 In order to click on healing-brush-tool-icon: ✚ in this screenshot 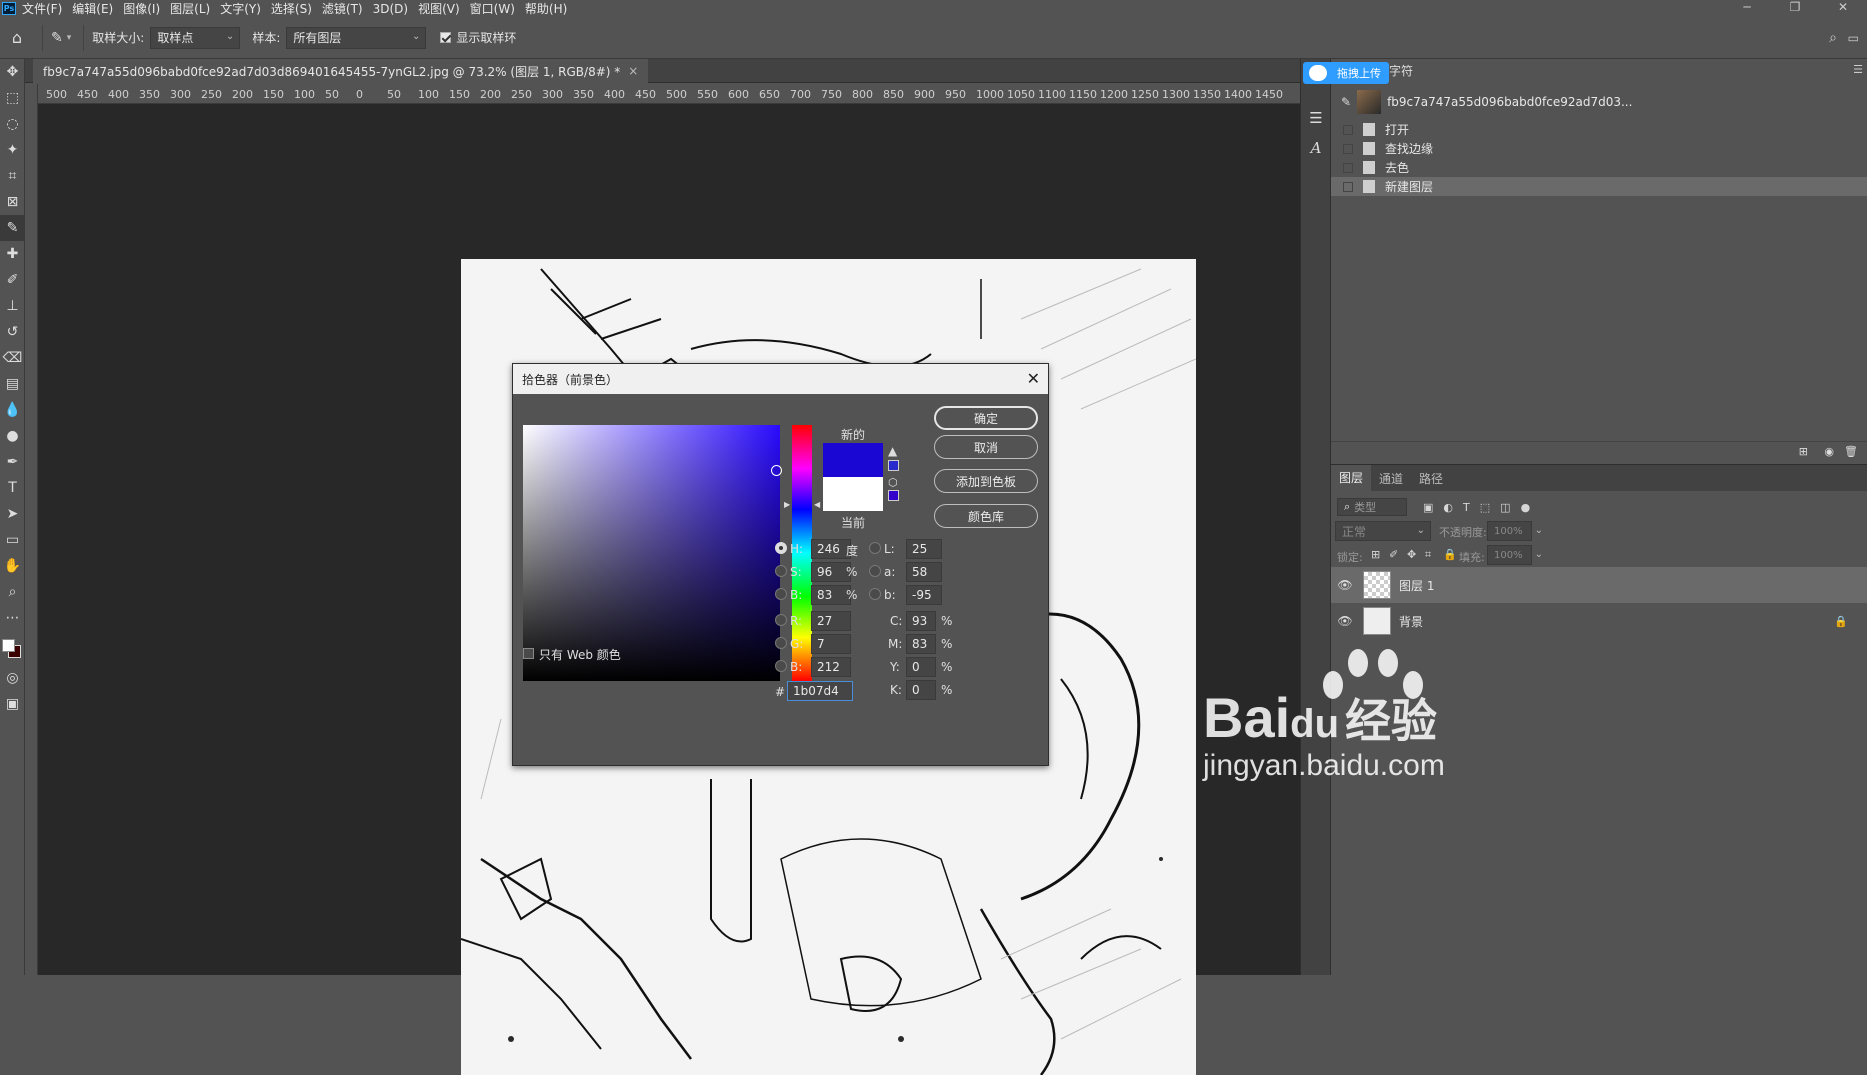, I will do `click(12, 254)`.